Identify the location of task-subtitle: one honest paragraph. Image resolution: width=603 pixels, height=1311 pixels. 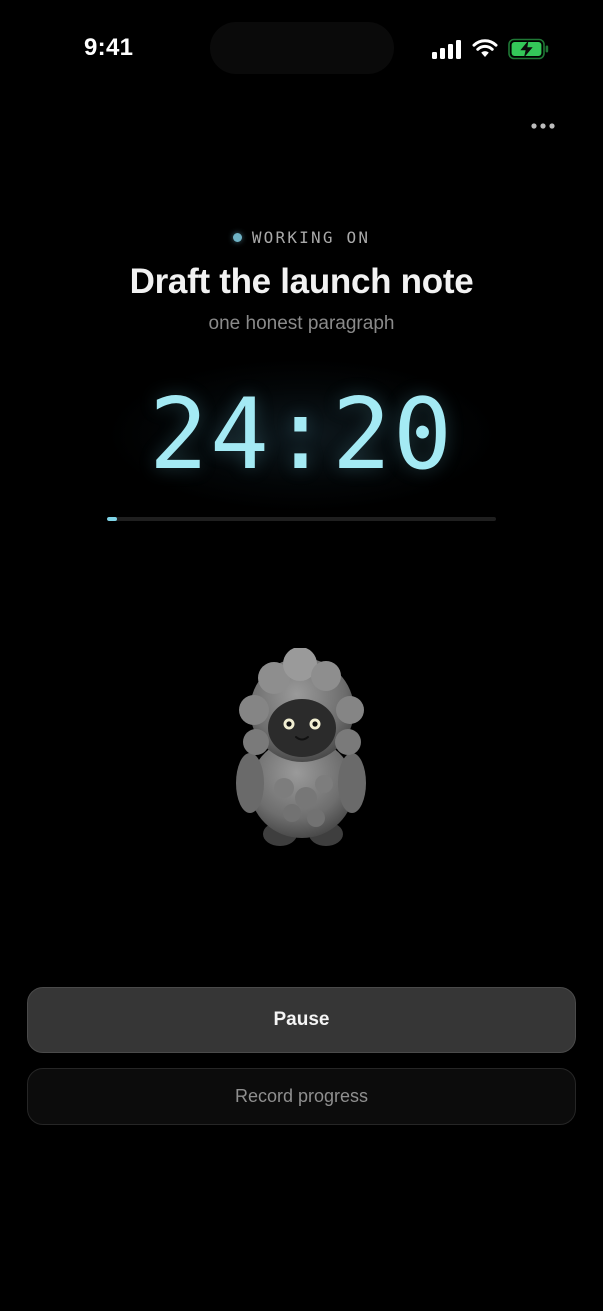
(301, 323).